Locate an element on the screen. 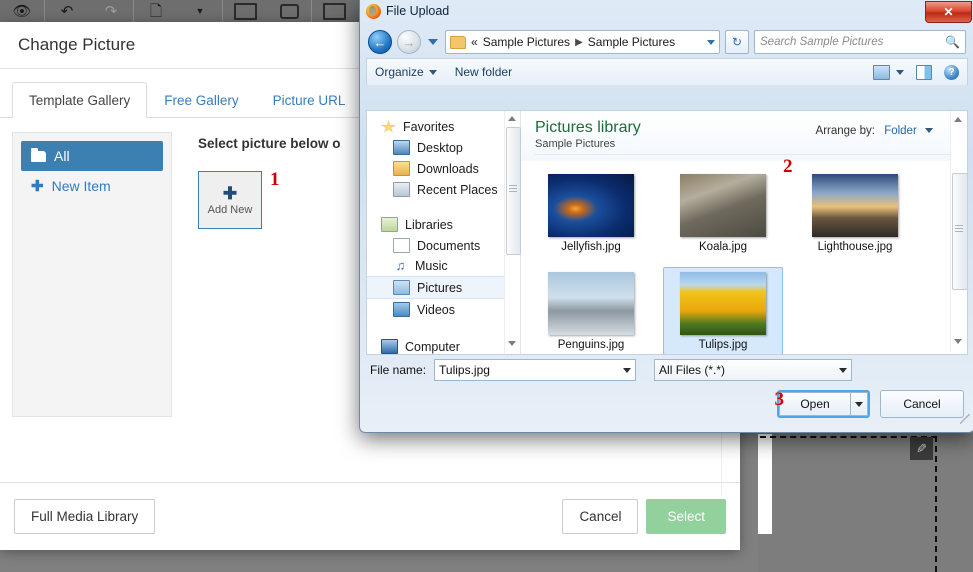 The image size is (973, 572). organize-button: Organize is located at coordinates (406, 72).